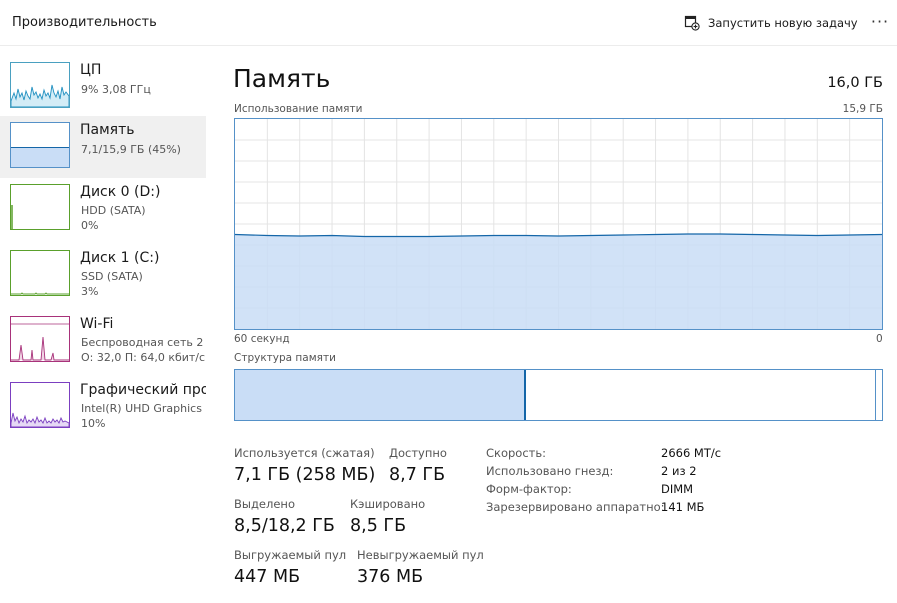 This screenshot has height=603, width=897. I want to click on sidebar-item-name: ЦП, so click(91, 70).